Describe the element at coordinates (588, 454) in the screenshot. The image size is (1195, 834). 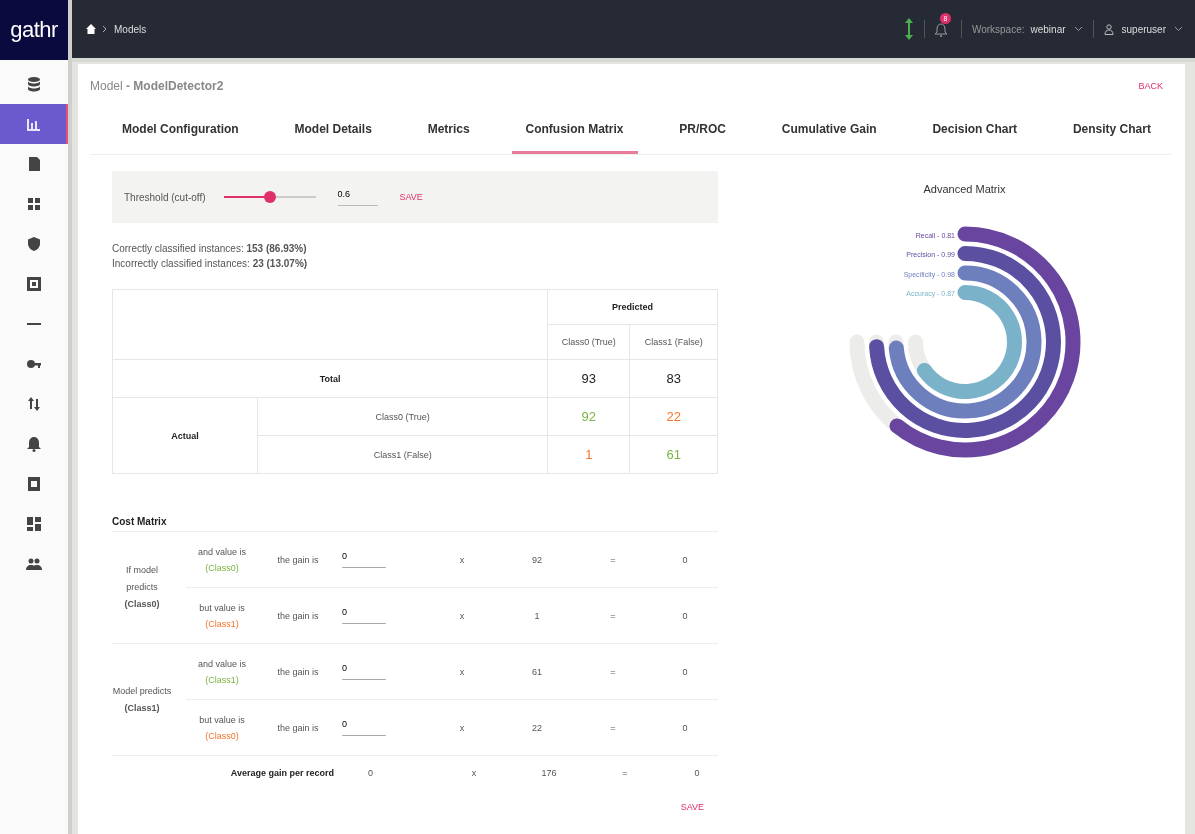
I see `table-cell: 1` at that location.